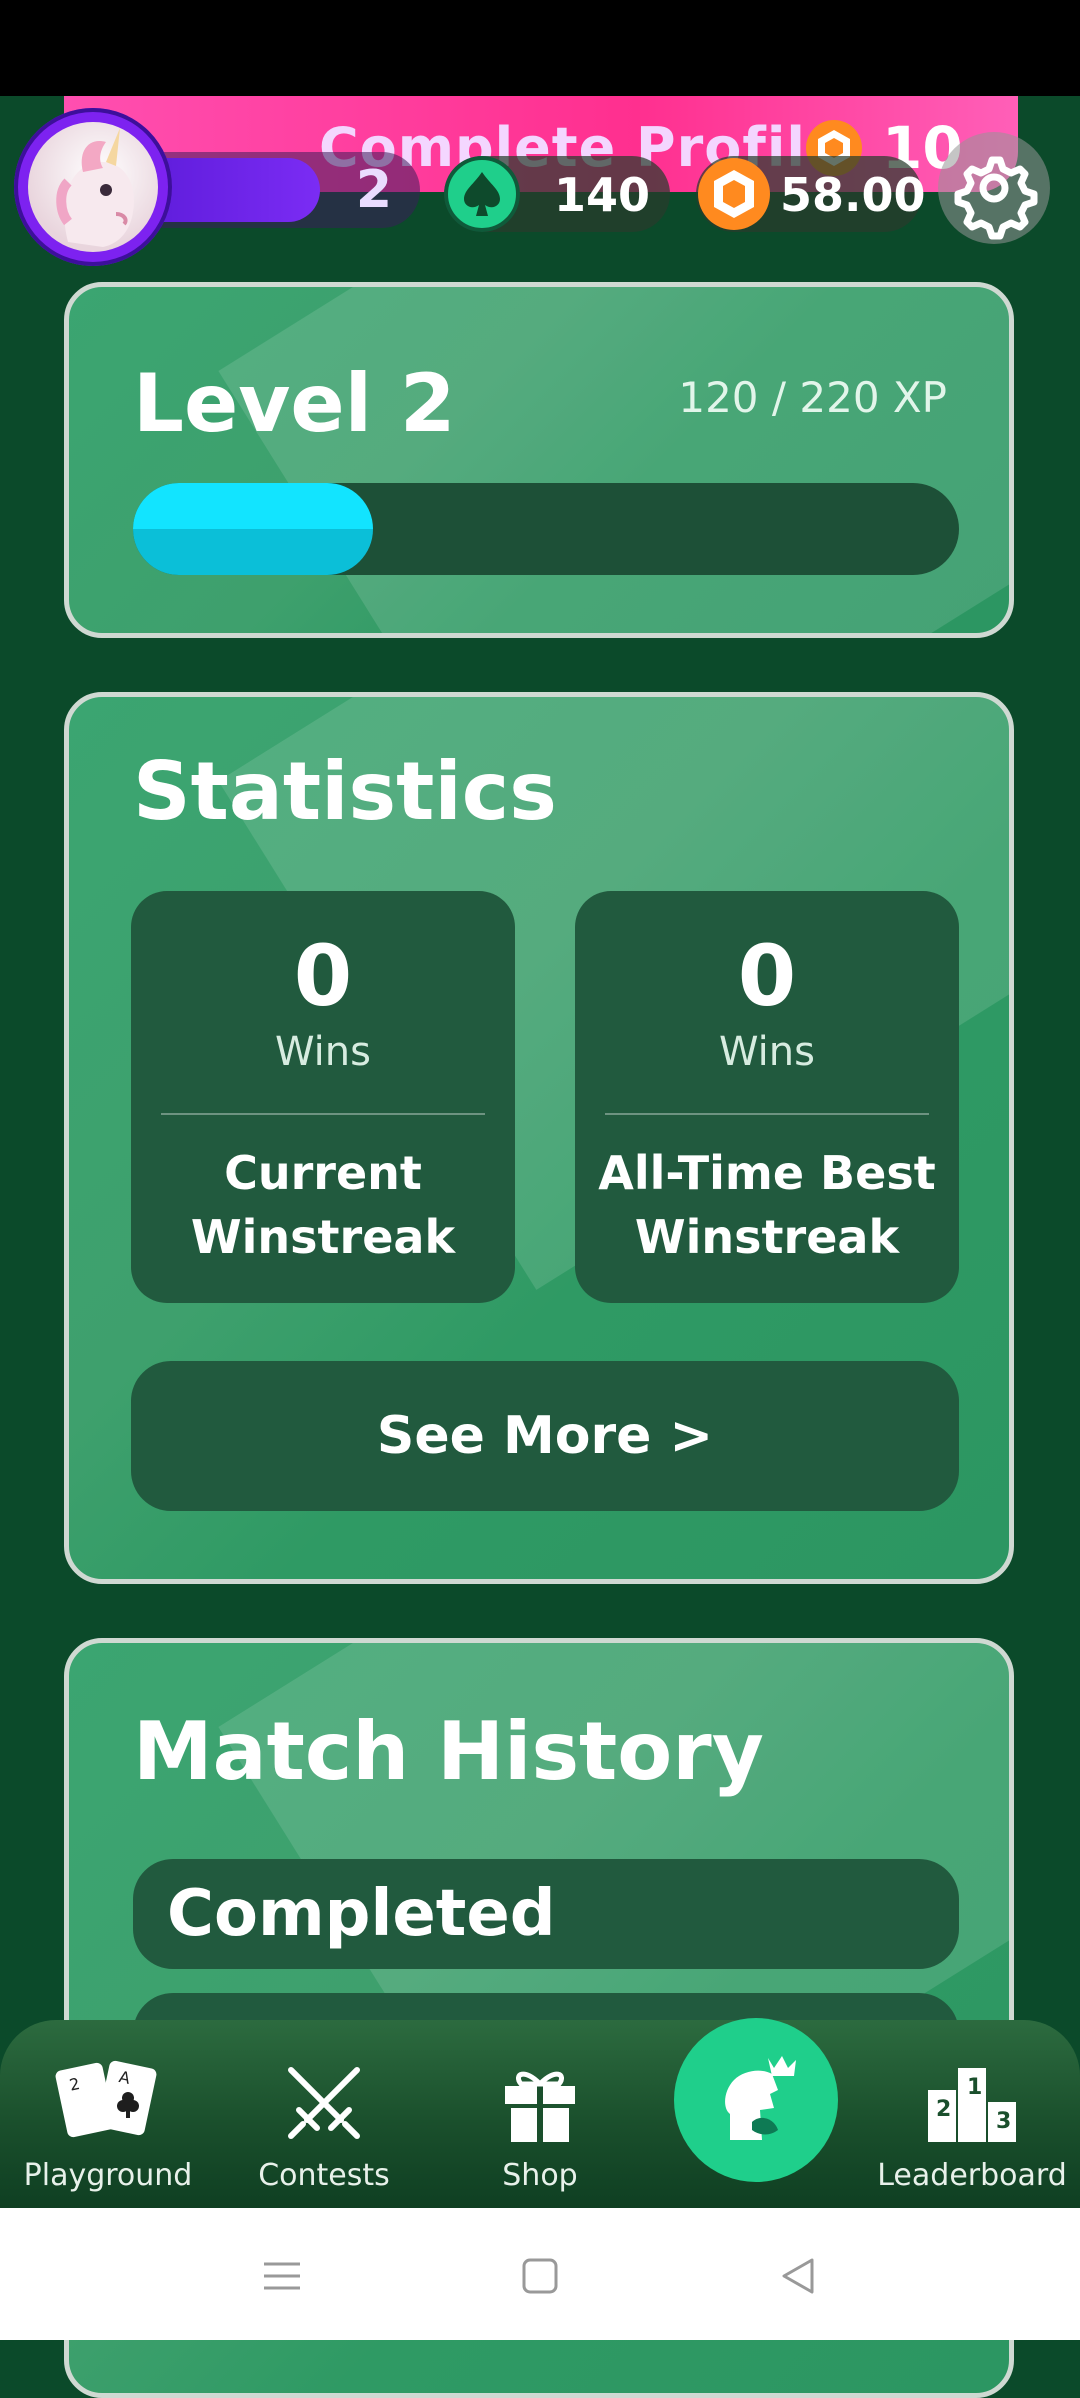  I want to click on level-card: Level 2 120 / 220 XP, so click(539, 460).